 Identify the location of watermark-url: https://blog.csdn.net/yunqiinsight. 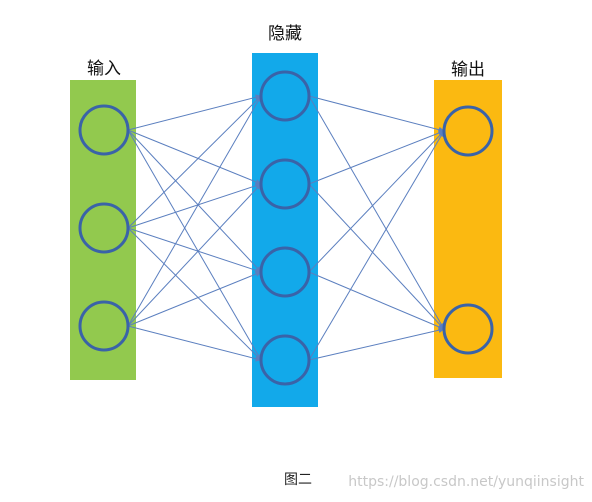
(466, 482).